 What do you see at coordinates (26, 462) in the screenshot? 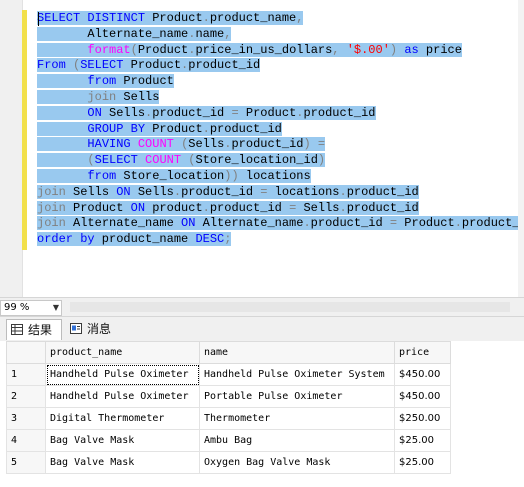
I see `row-number: 5` at bounding box center [26, 462].